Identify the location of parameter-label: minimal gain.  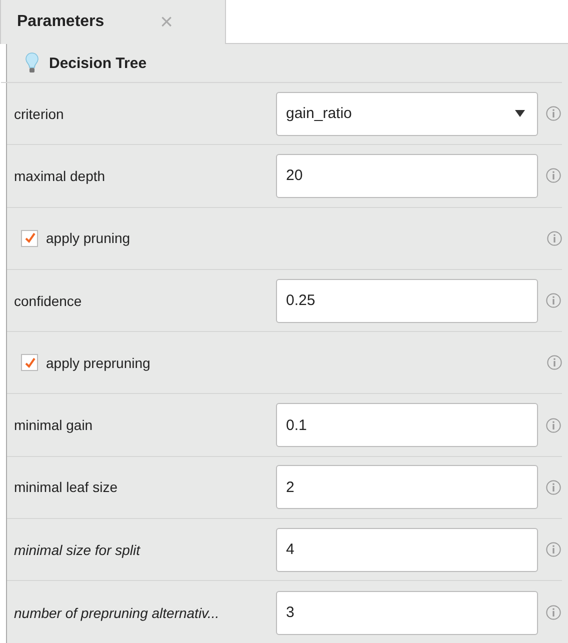
(54, 425).